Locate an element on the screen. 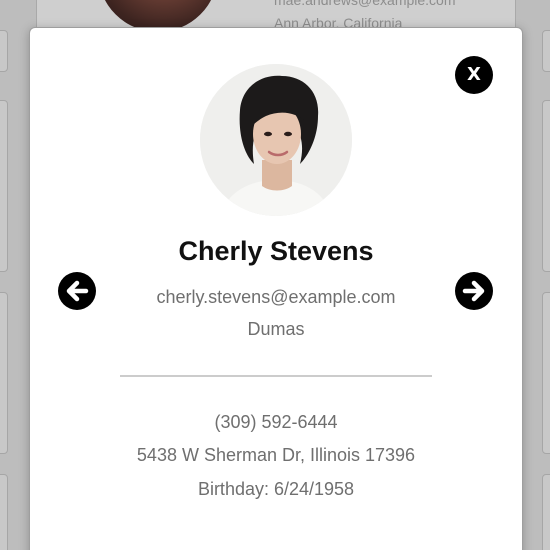  avatar is located at coordinates (276, 140).